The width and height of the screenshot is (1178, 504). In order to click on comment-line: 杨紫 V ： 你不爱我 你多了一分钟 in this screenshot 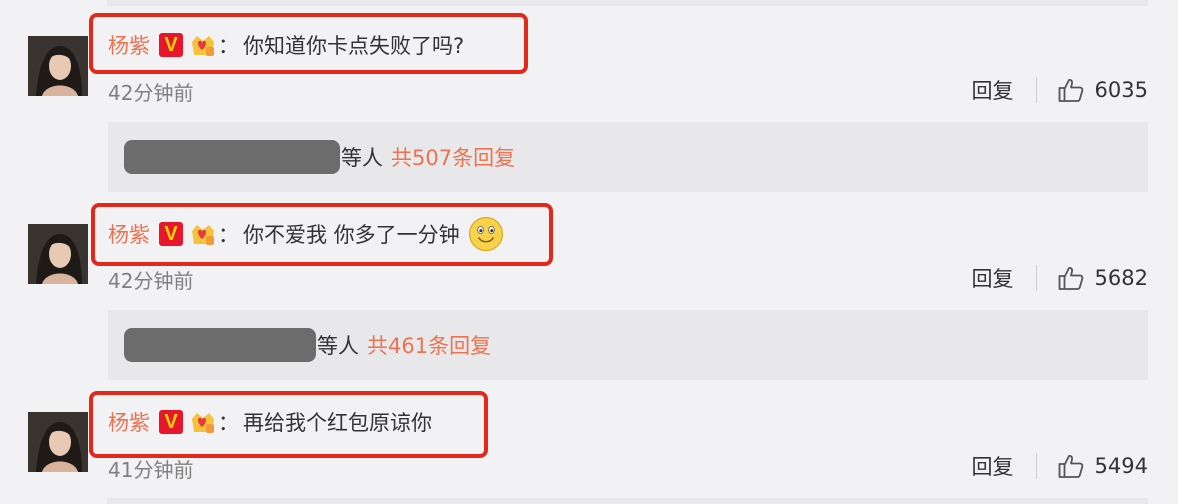, I will do `click(306, 234)`.